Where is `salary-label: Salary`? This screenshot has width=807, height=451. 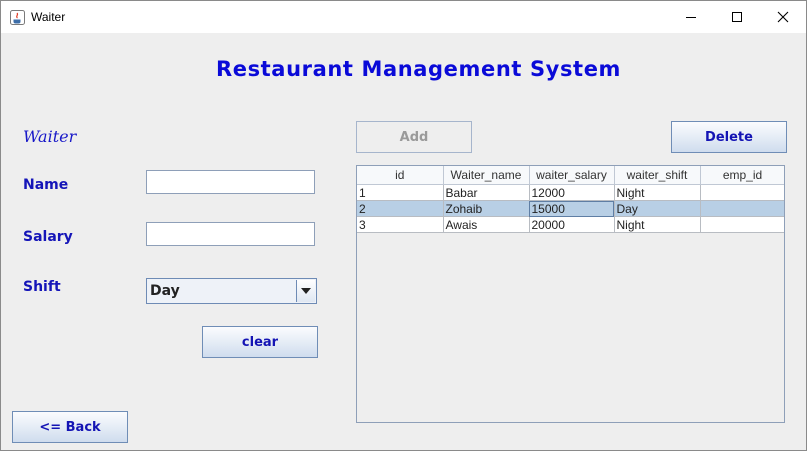 salary-label: Salary is located at coordinates (48, 237).